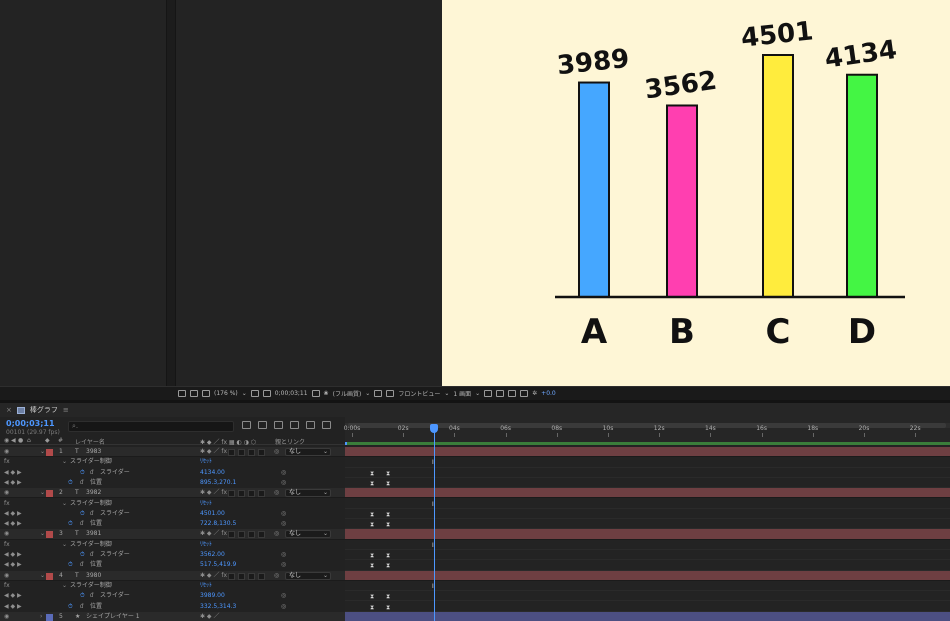  Describe the element at coordinates (82, 514) in the screenshot. I see `stopwatch-icon: ⏱` at that location.